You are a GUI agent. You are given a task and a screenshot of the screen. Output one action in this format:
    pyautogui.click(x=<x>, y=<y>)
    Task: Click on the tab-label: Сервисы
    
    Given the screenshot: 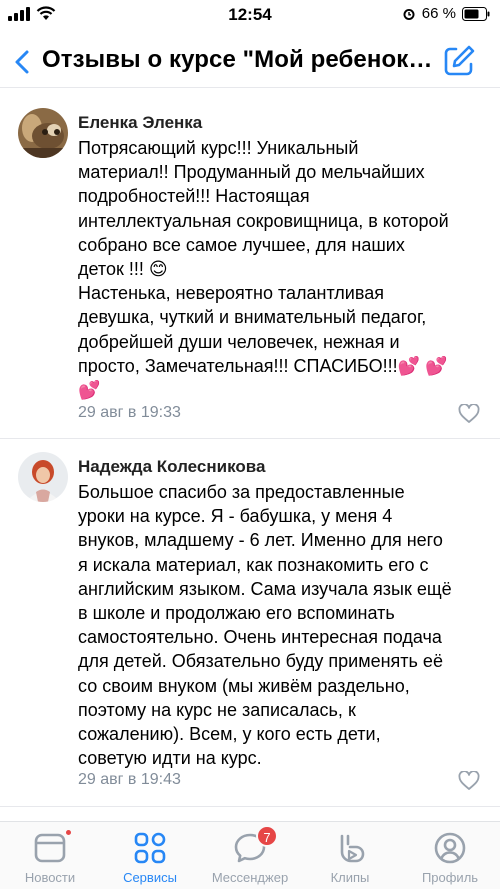 What is the action you would take?
    pyautogui.click(x=150, y=877)
    